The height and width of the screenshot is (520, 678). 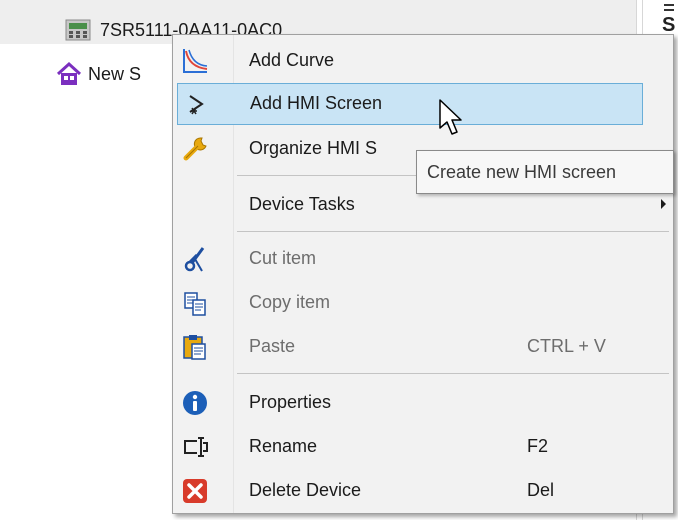 I want to click on submenu-arrow-icon, so click(x=663, y=204).